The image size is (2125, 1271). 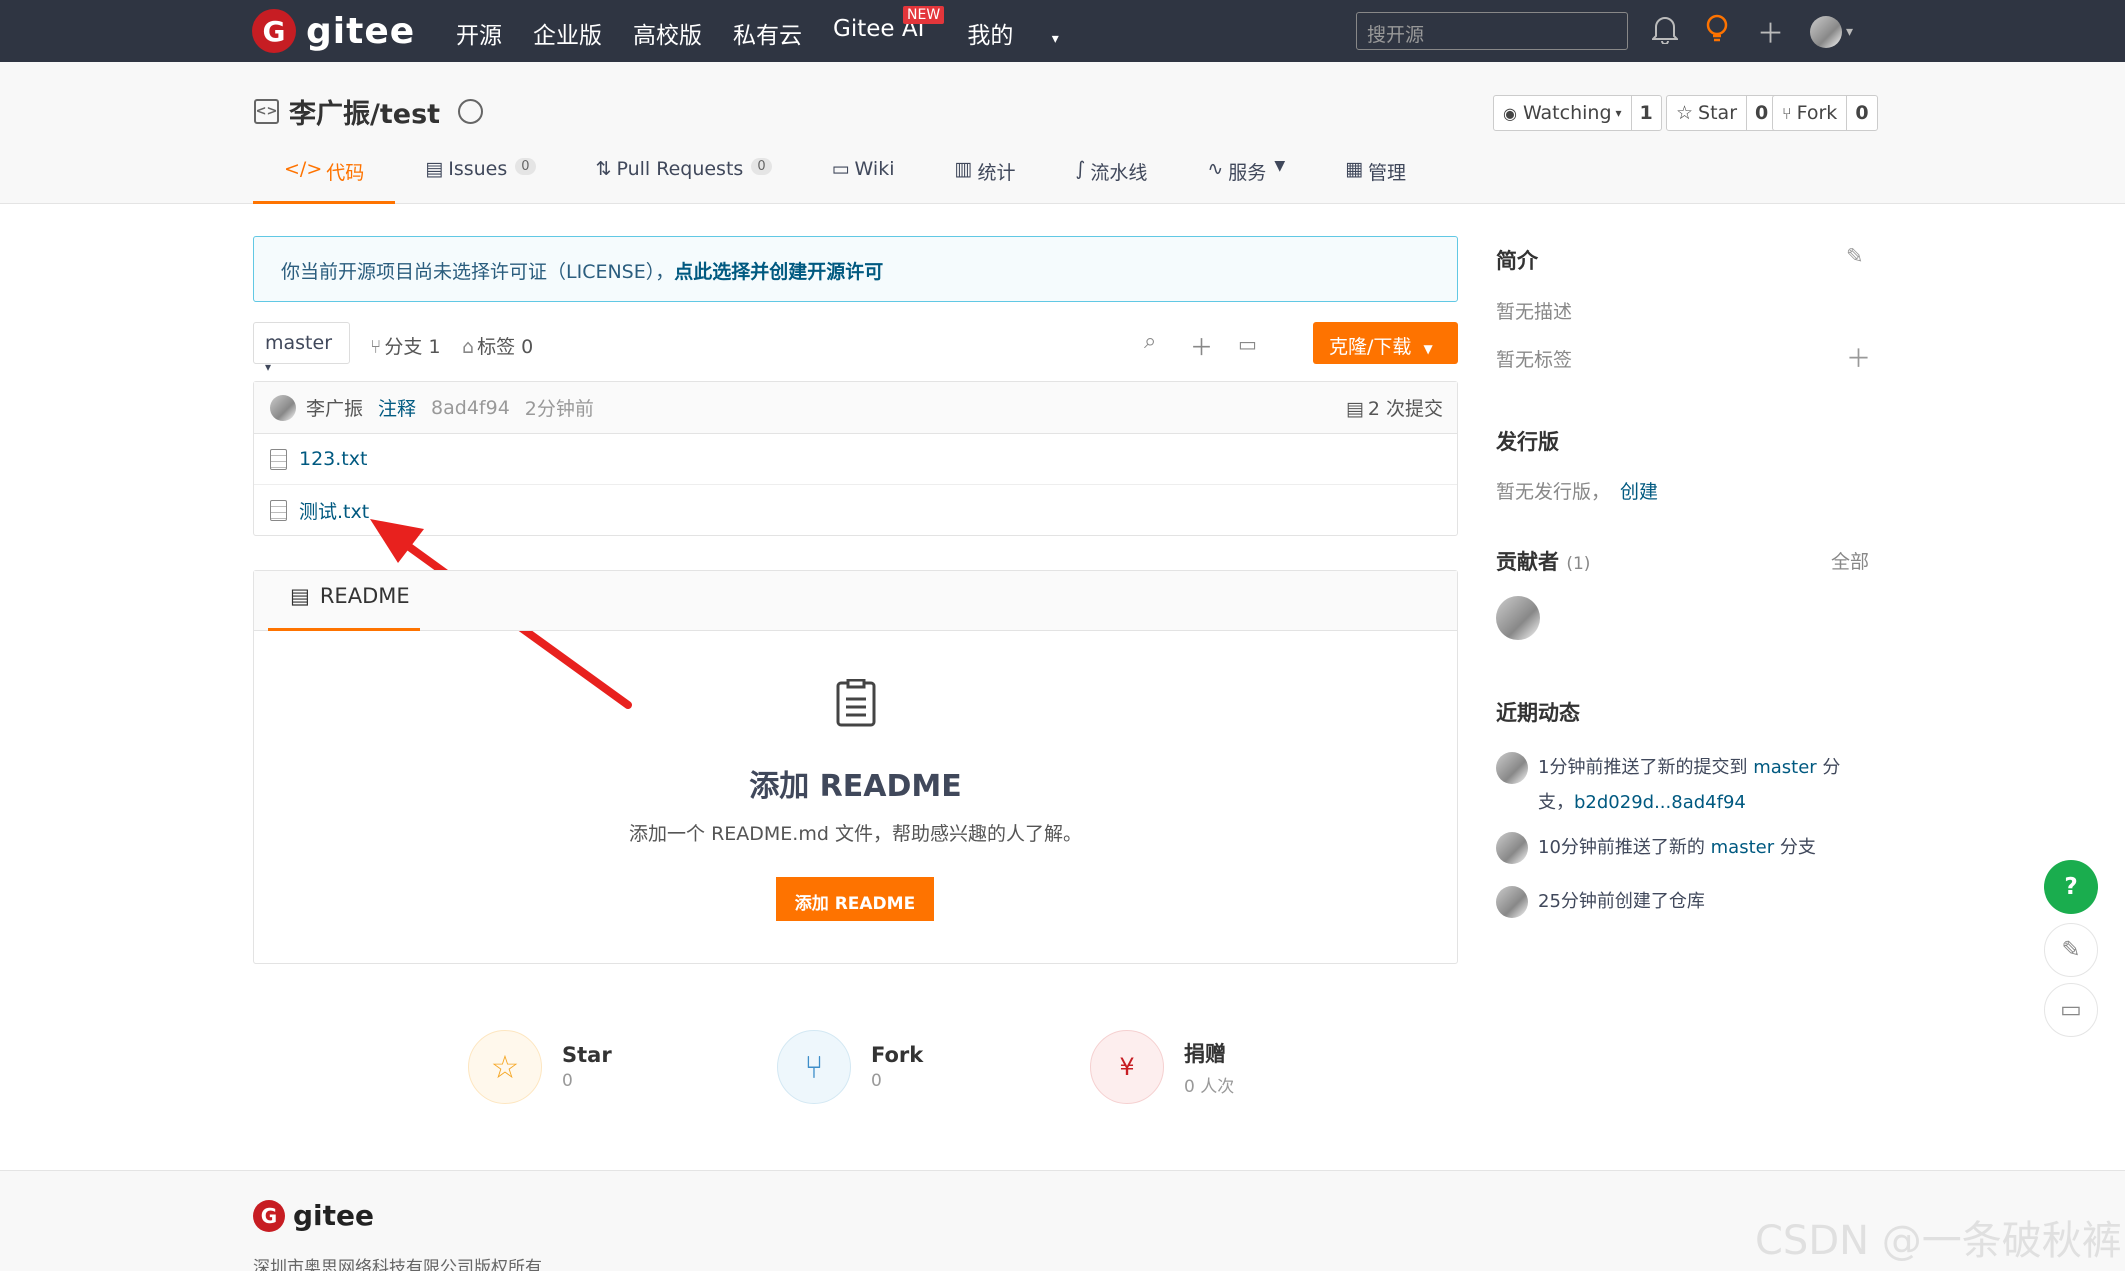 I want to click on activity-title: 近期动态, so click(x=1538, y=713).